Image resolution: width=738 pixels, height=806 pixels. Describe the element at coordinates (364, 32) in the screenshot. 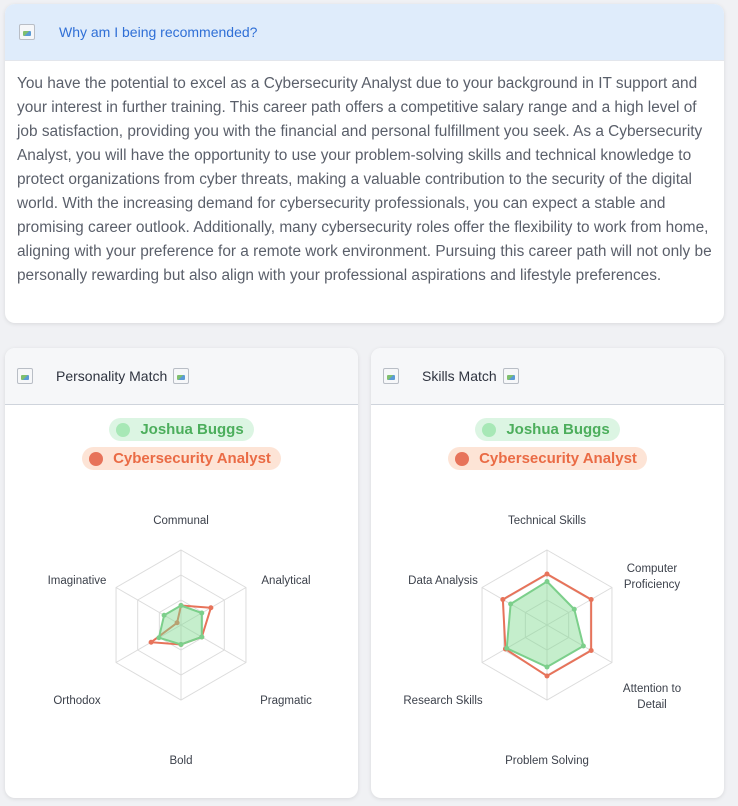

I see `recommendation-header: Why am I being recommended?` at that location.